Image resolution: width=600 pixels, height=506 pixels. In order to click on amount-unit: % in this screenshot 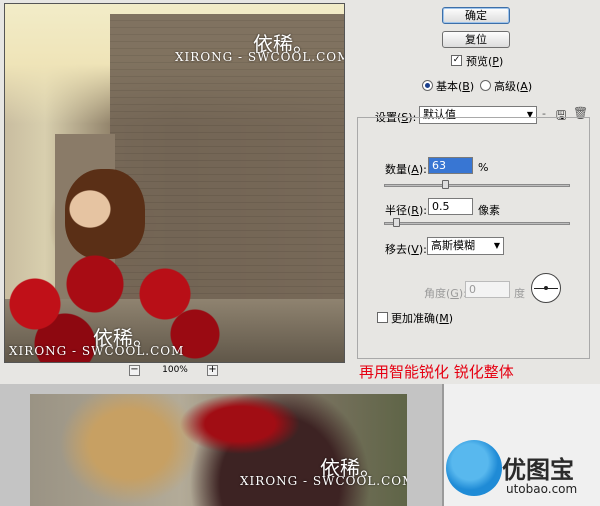, I will do `click(483, 167)`.